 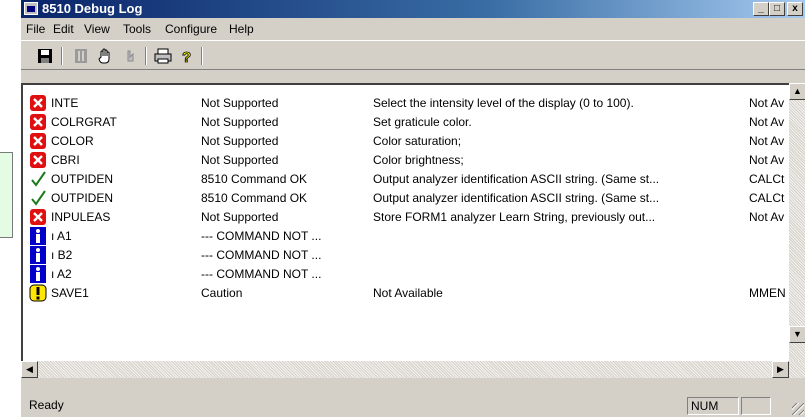 What do you see at coordinates (70, 293) in the screenshot?
I see `command-name: SAVE1` at bounding box center [70, 293].